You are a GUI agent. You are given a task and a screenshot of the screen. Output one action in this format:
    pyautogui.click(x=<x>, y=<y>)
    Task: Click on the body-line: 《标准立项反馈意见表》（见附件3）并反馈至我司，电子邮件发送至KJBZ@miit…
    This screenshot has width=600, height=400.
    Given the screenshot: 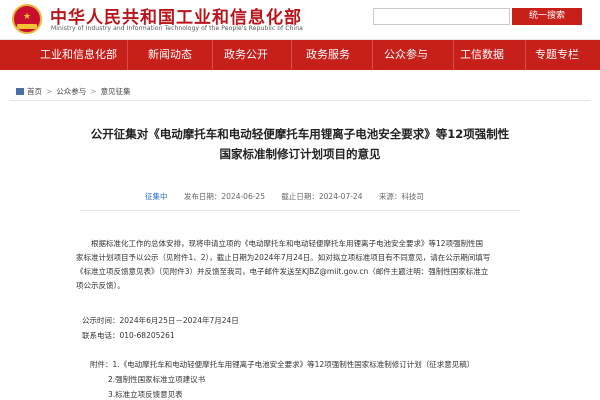 What is the action you would take?
    pyautogui.click(x=282, y=271)
    